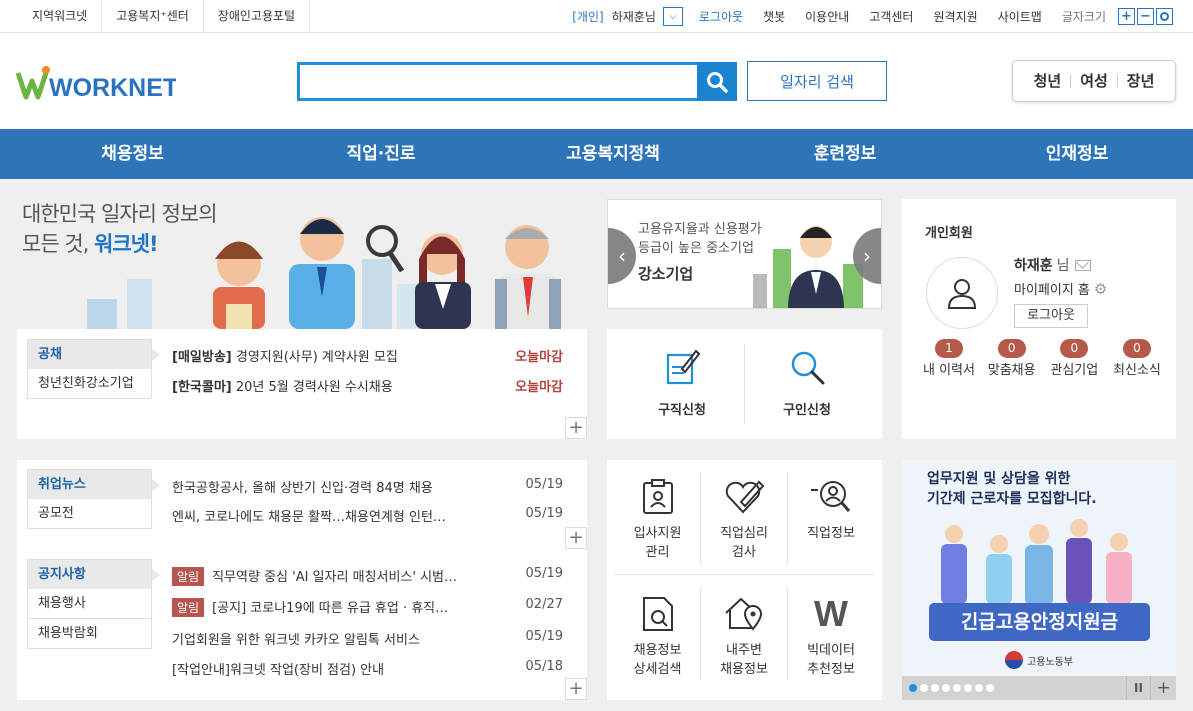  Describe the element at coordinates (576, 538) in the screenshot. I see `news-more-button: +` at that location.